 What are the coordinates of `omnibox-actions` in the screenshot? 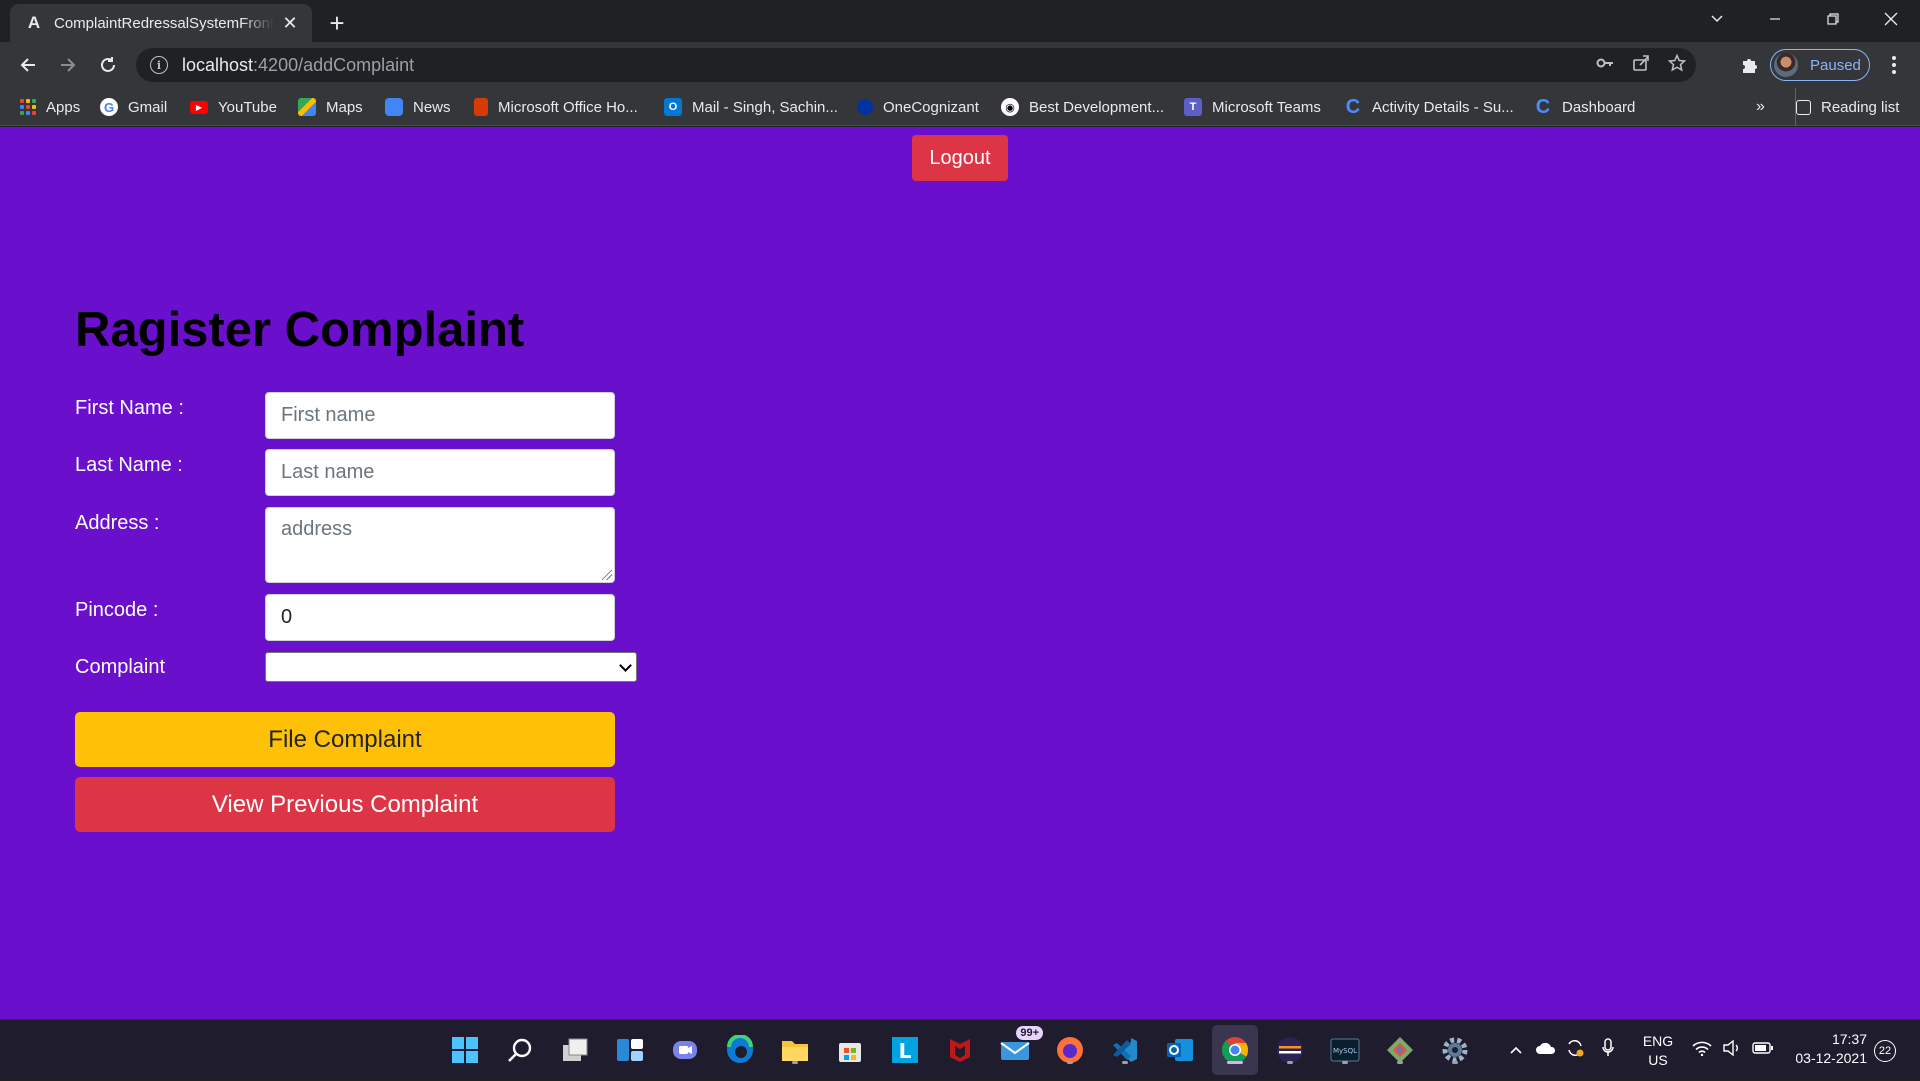 It's located at (1641, 65).